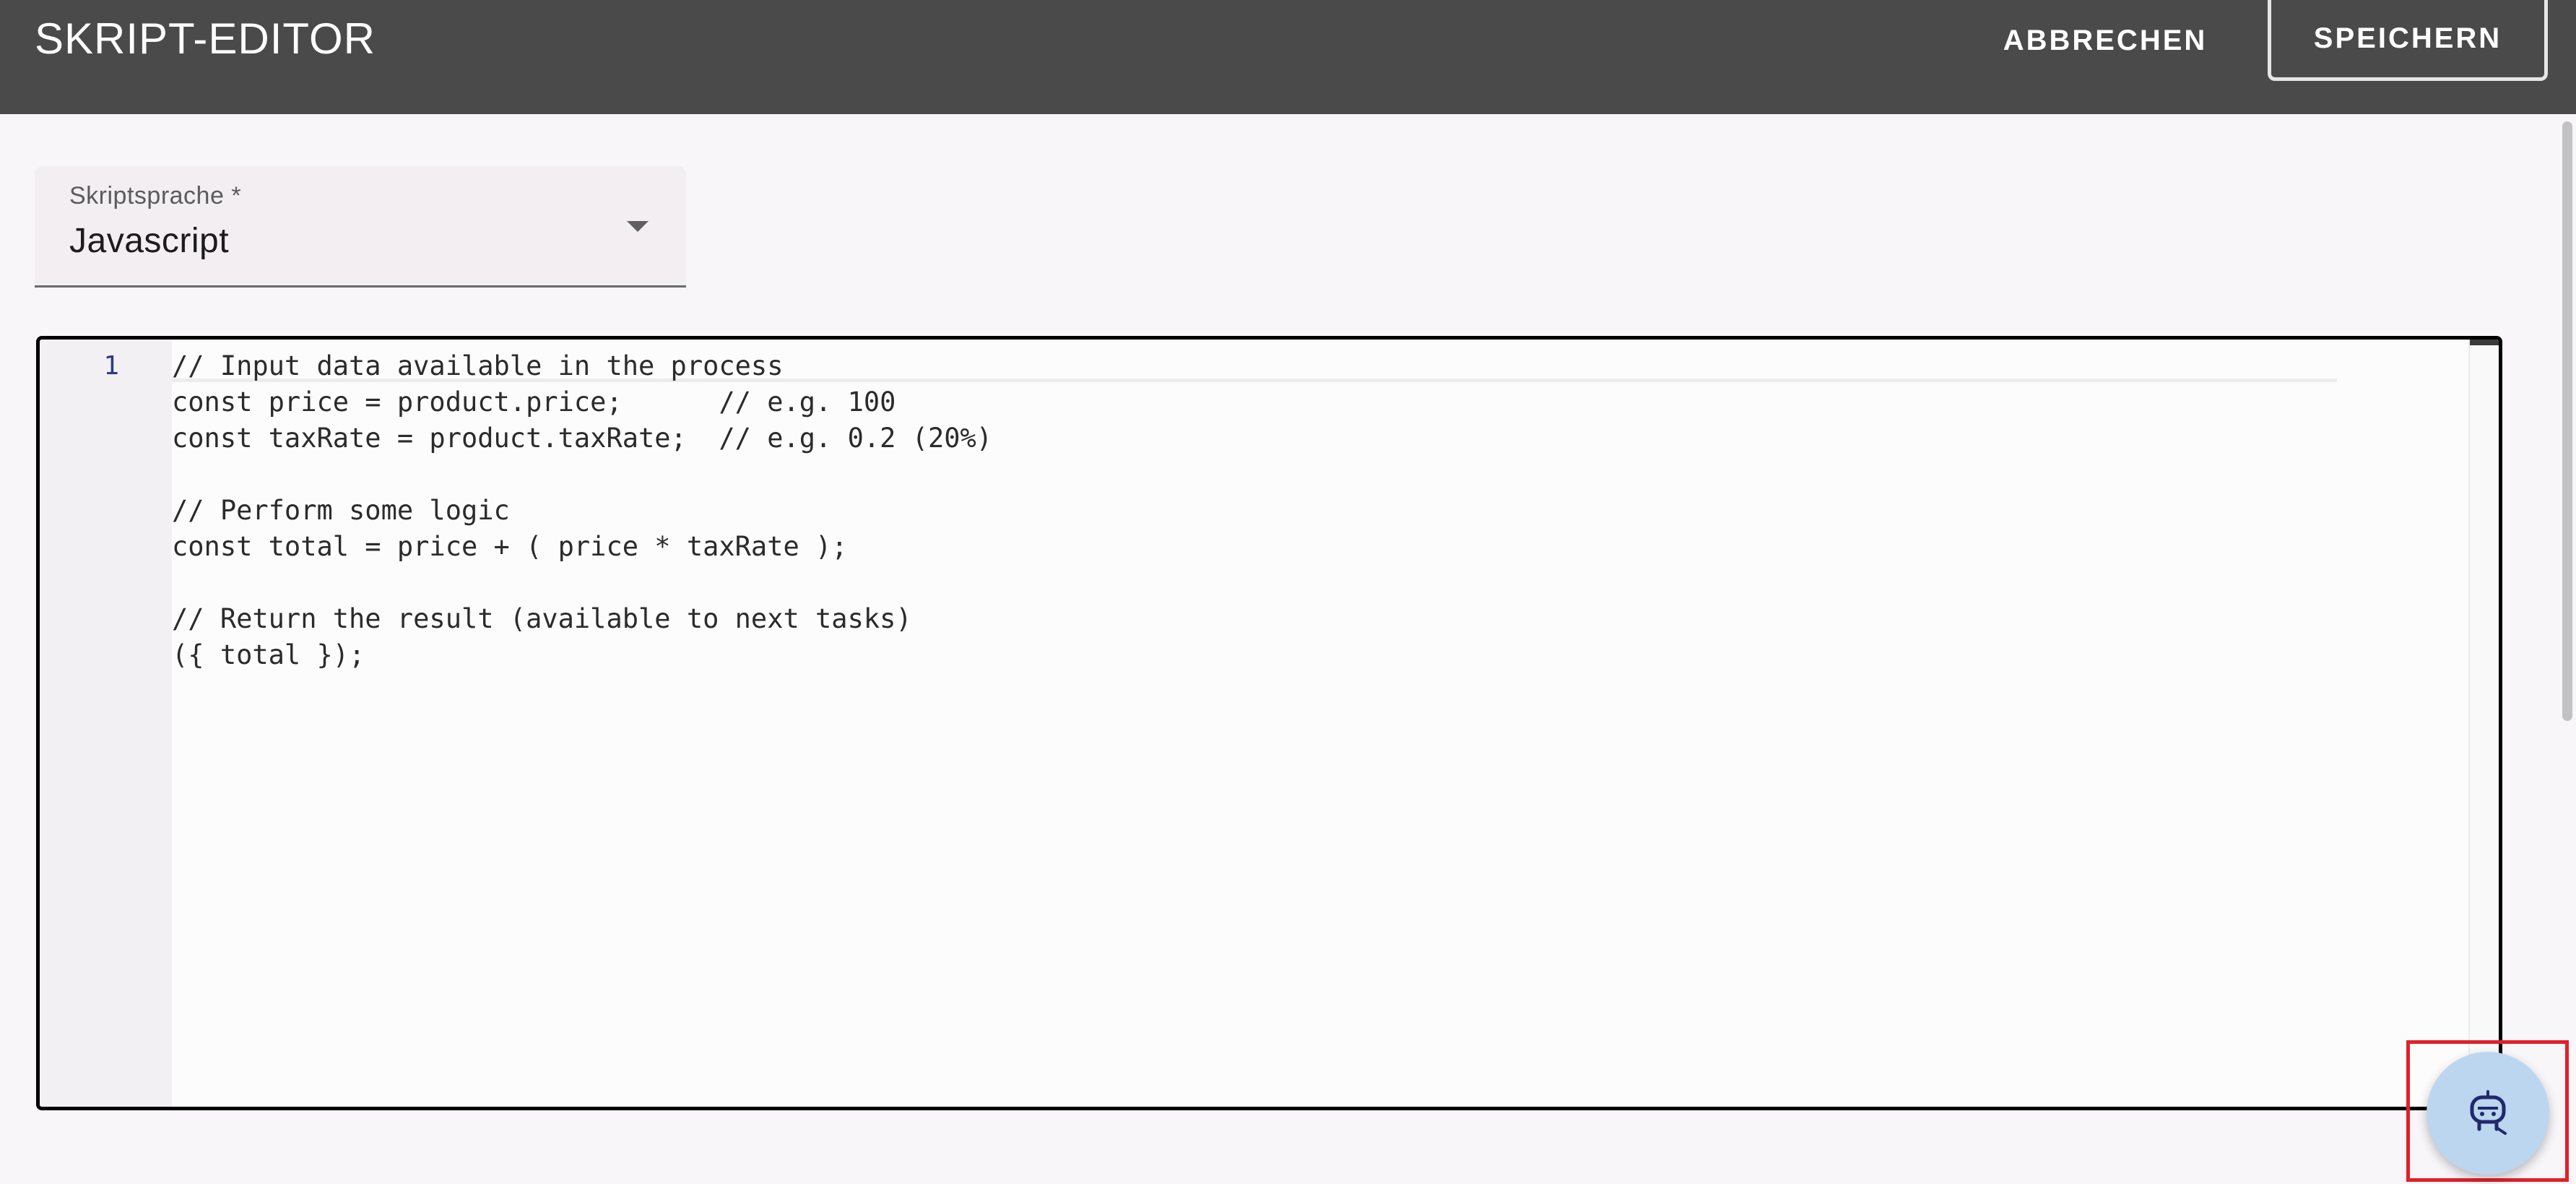  What do you see at coordinates (582, 655) in the screenshot?
I see `code-line: ({ total });` at bounding box center [582, 655].